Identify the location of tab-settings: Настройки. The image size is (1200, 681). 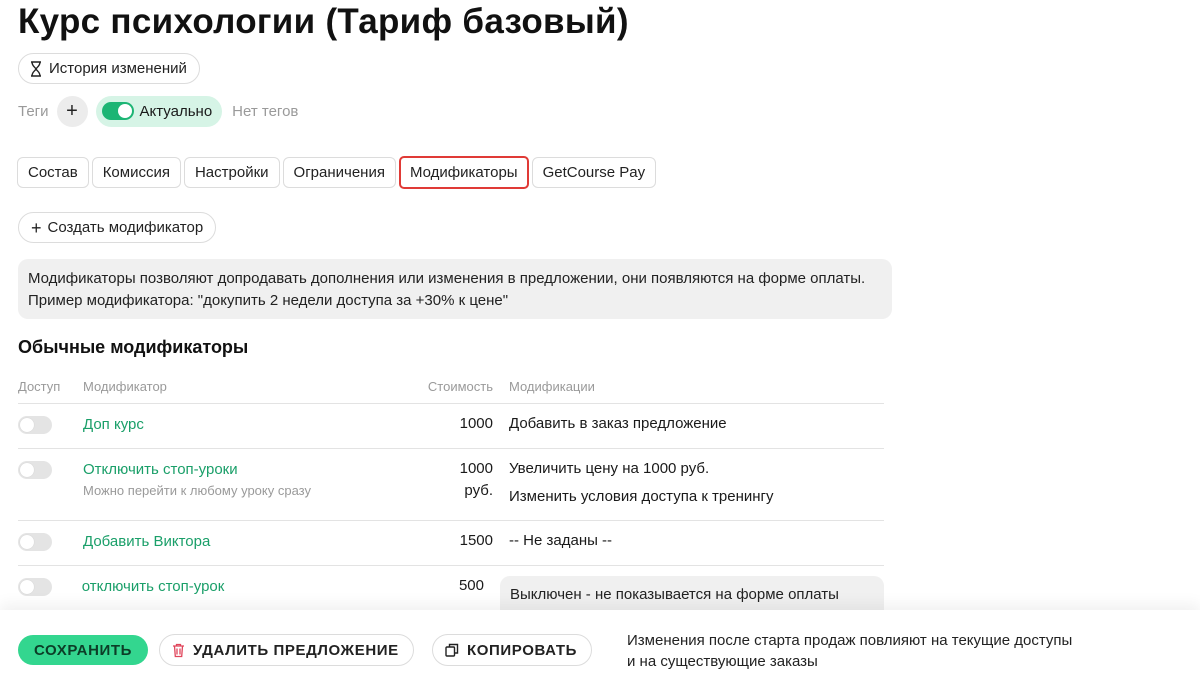
(231, 172).